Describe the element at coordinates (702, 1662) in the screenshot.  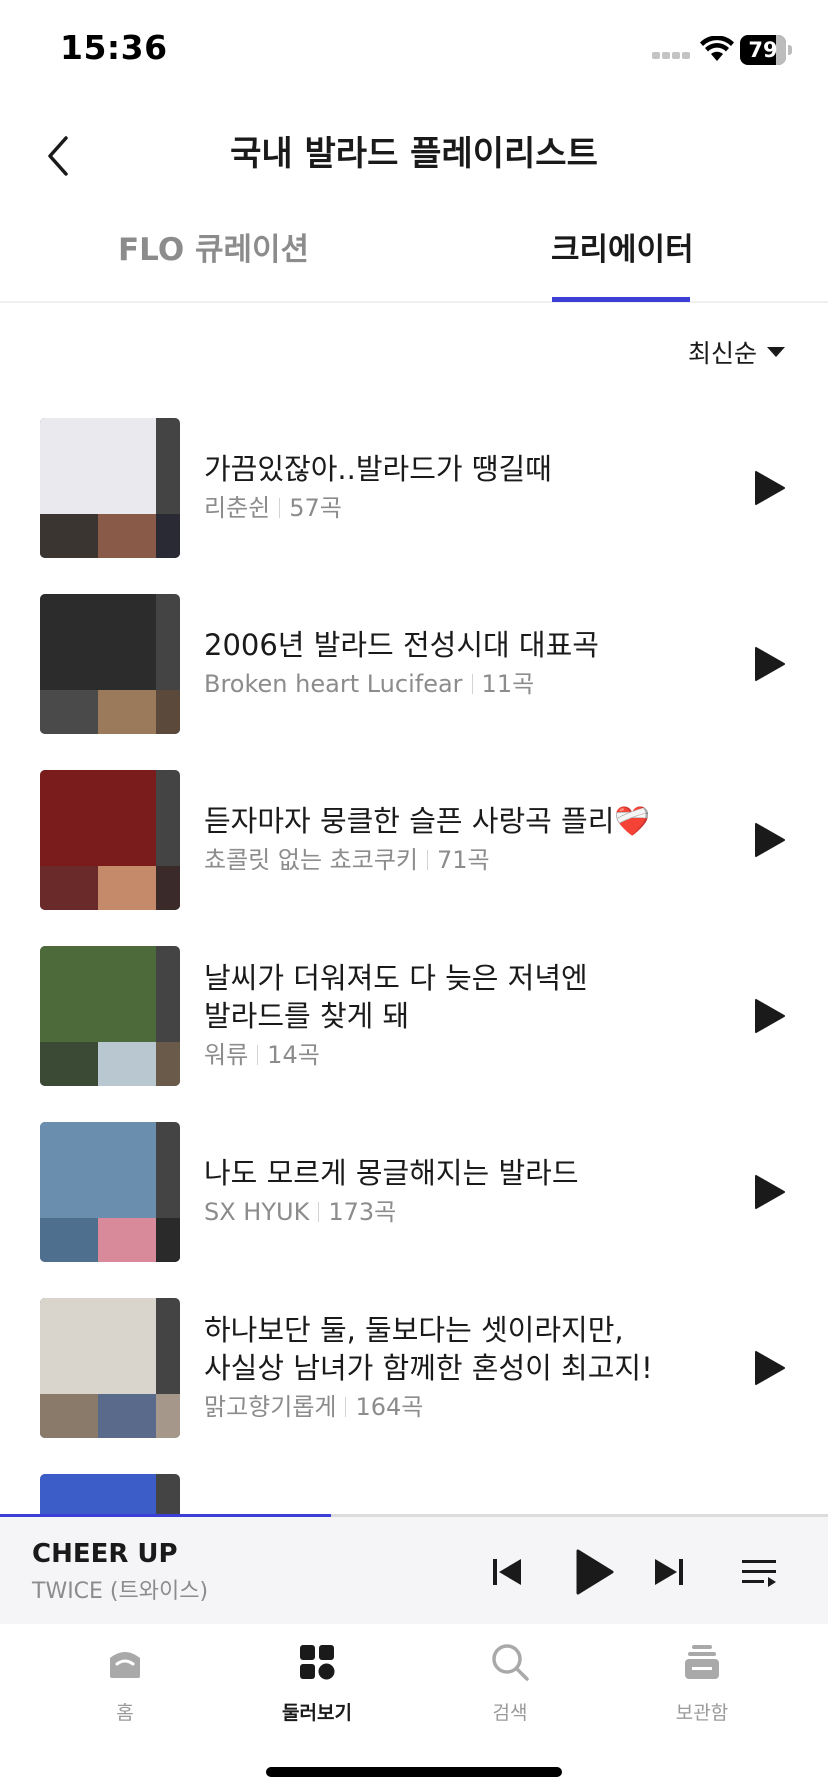
I see `library-icon` at that location.